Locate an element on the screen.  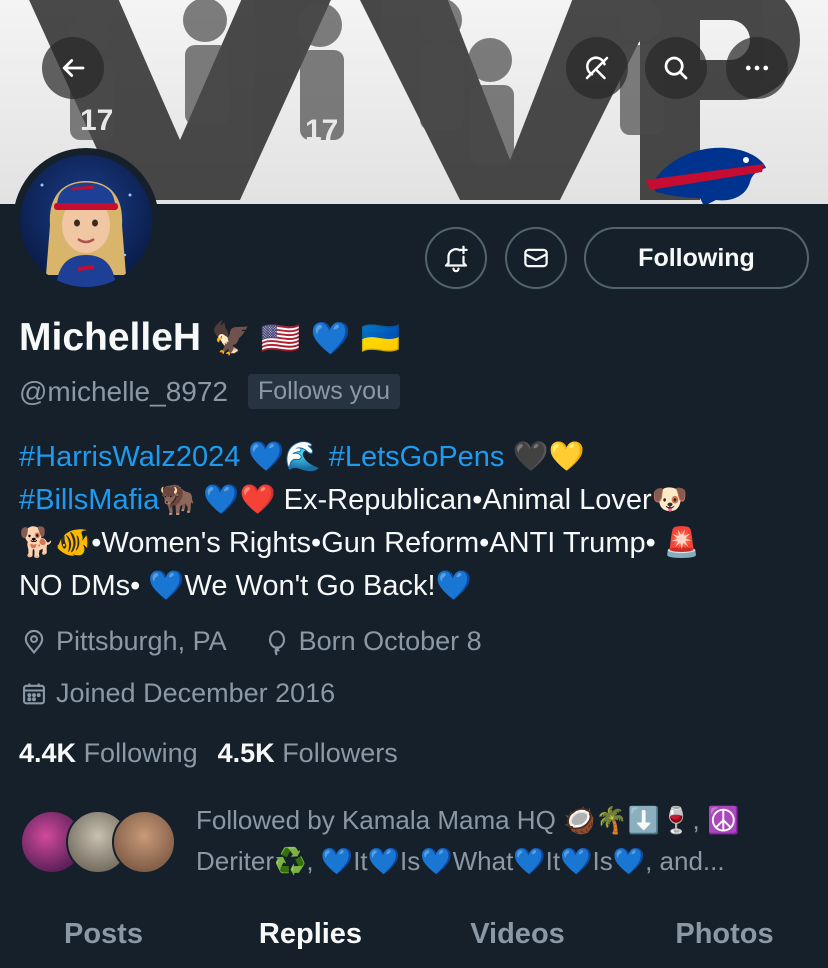
envelope-icon is located at coordinates (536, 258).